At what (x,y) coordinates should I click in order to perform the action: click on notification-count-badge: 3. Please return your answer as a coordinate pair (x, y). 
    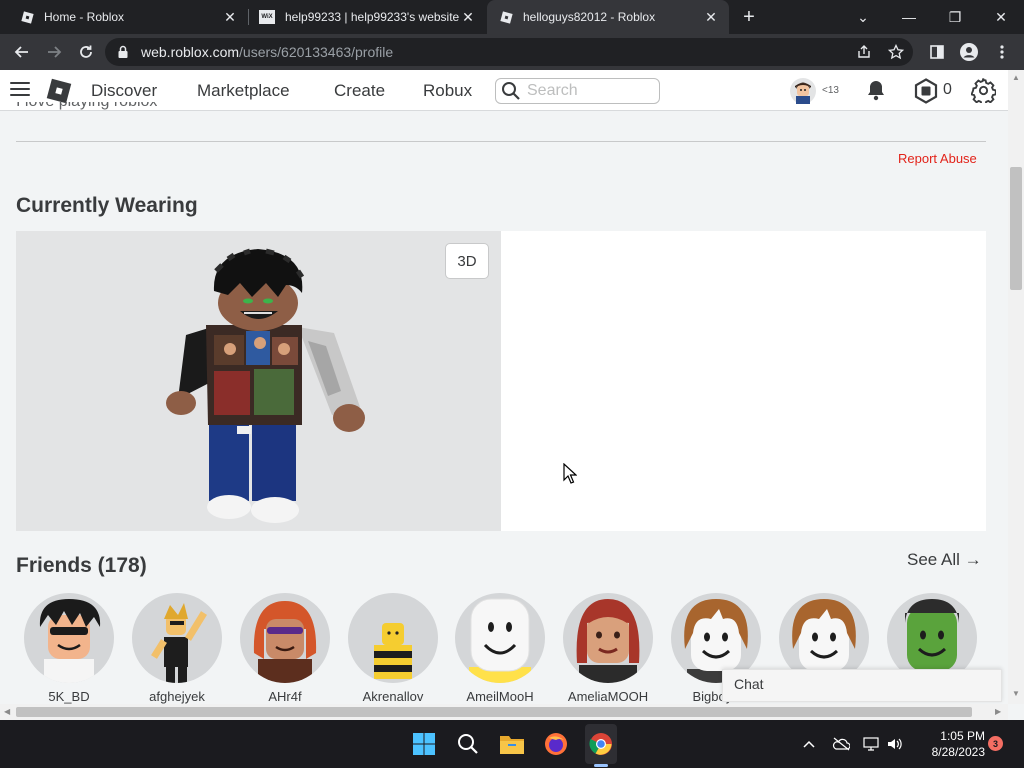
    Looking at the image, I should click on (995, 743).